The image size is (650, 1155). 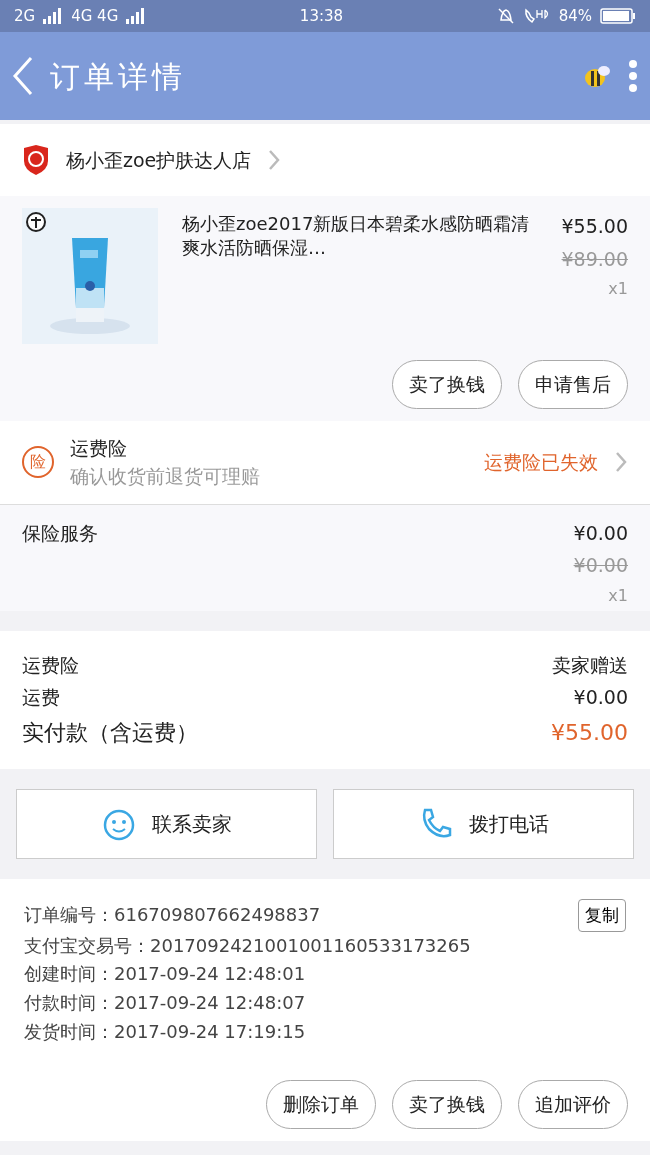 I want to click on page-title: 订单详情, so click(x=118, y=76).